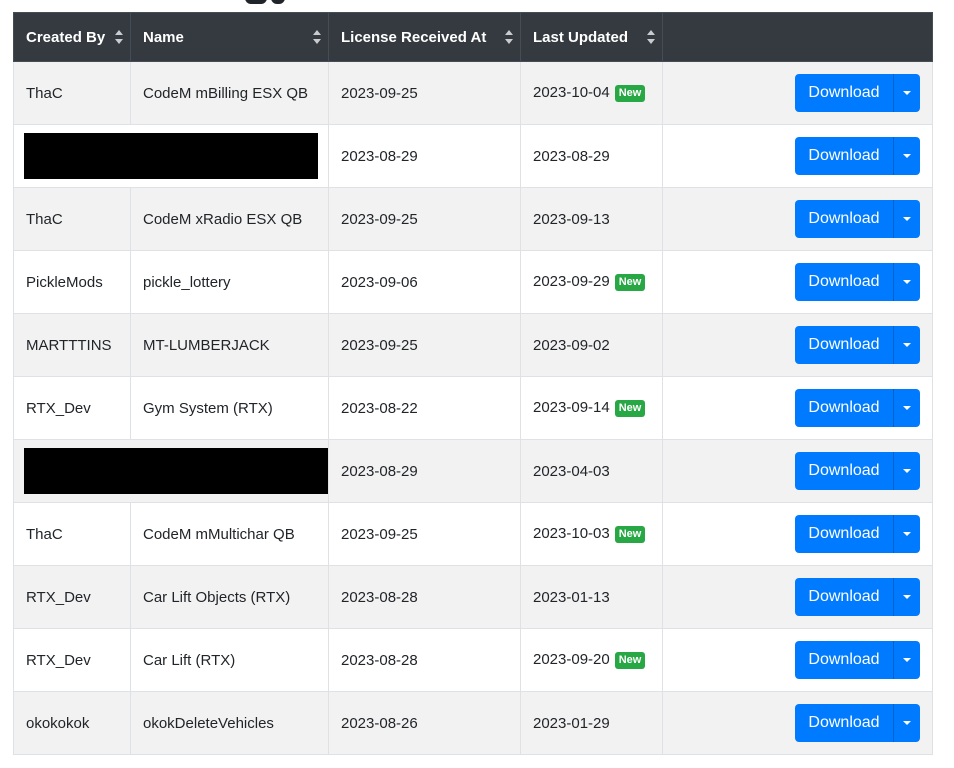 This screenshot has height=768, width=954. Describe the element at coordinates (591, 534) in the screenshot. I see `cell-last-updated: 2023-10-03 New` at that location.